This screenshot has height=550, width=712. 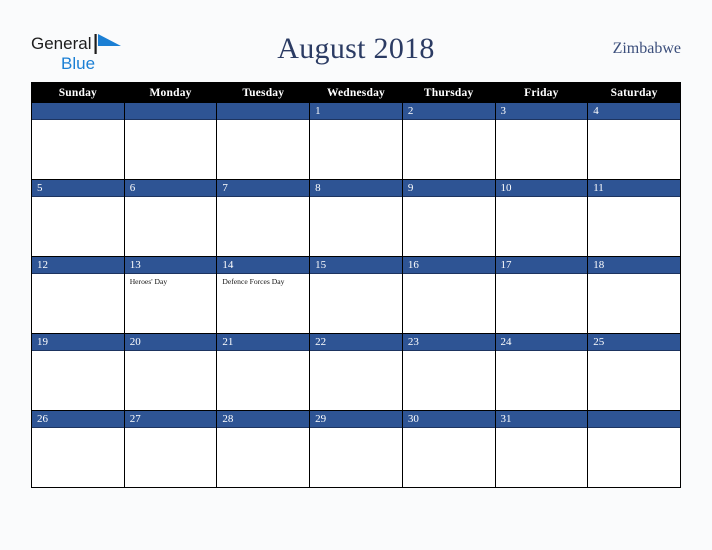 I want to click on day-number: 2, so click(x=448, y=111).